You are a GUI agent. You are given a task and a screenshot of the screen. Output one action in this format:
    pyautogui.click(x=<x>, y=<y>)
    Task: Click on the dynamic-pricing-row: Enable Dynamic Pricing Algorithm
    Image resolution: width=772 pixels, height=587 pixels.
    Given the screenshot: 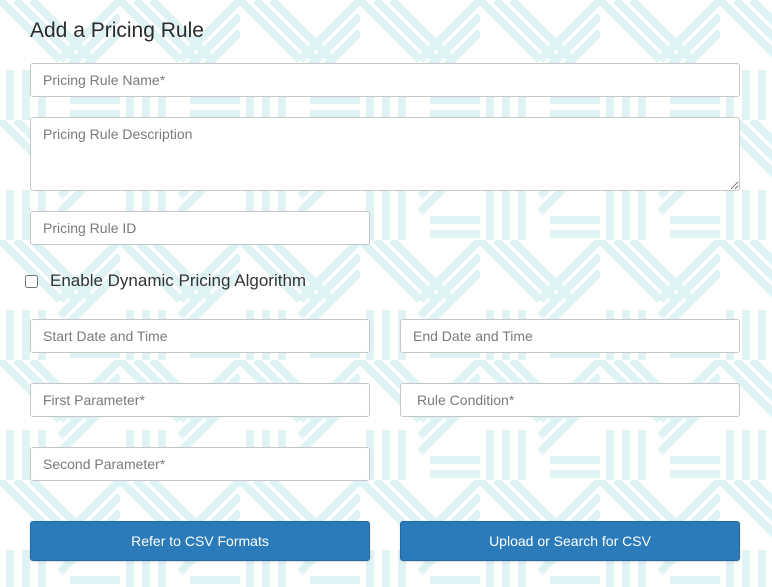 What is the action you would take?
    pyautogui.click(x=165, y=281)
    